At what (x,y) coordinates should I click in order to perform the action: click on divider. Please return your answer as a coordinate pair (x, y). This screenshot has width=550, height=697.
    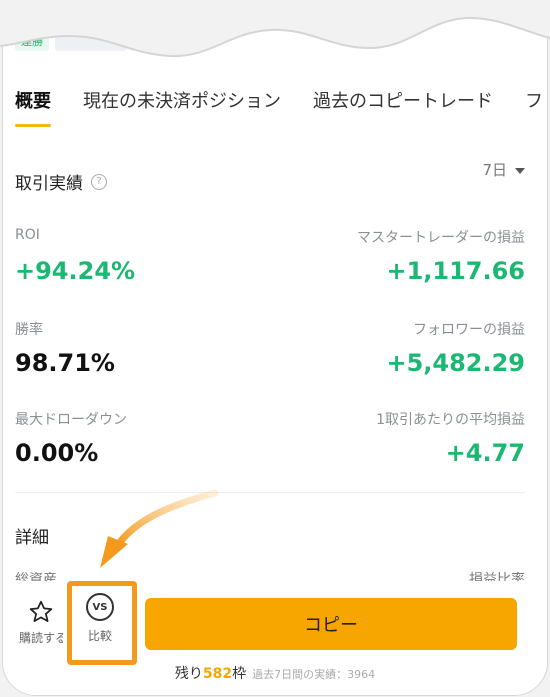
    Looking at the image, I should click on (270, 492).